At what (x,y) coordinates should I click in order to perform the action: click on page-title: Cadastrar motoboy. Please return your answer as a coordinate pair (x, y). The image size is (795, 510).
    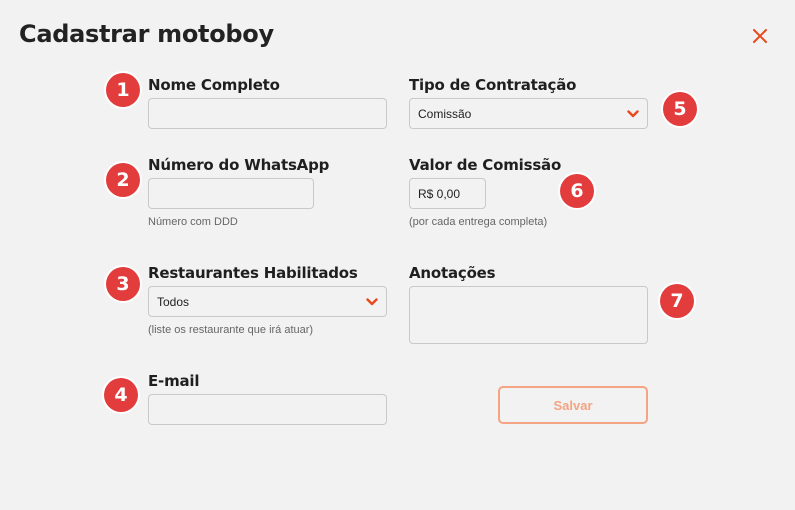
    Looking at the image, I should click on (146, 34).